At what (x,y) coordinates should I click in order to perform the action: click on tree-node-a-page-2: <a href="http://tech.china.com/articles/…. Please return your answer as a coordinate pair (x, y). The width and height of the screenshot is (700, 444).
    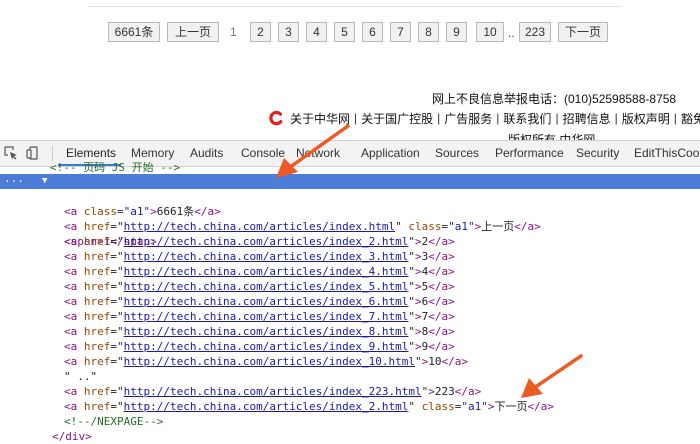
    Looking at the image, I should click on (350, 241).